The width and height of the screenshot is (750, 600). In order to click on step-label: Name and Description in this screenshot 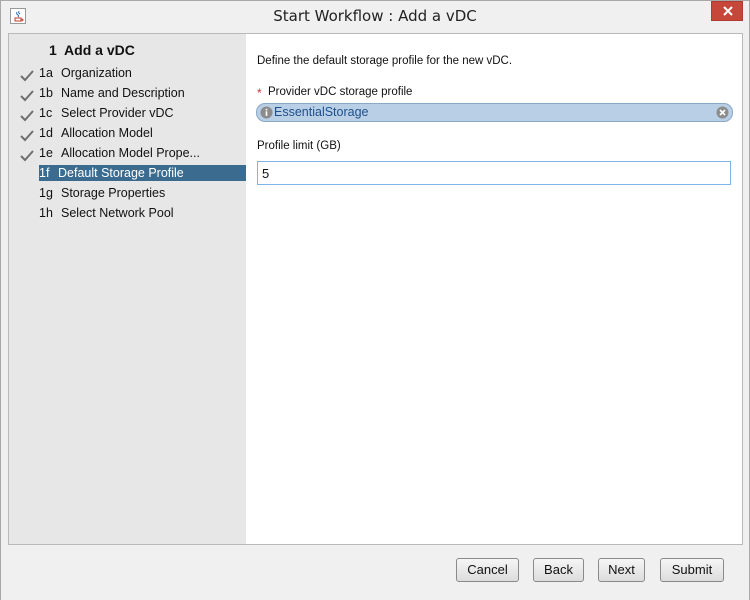, I will do `click(123, 93)`.